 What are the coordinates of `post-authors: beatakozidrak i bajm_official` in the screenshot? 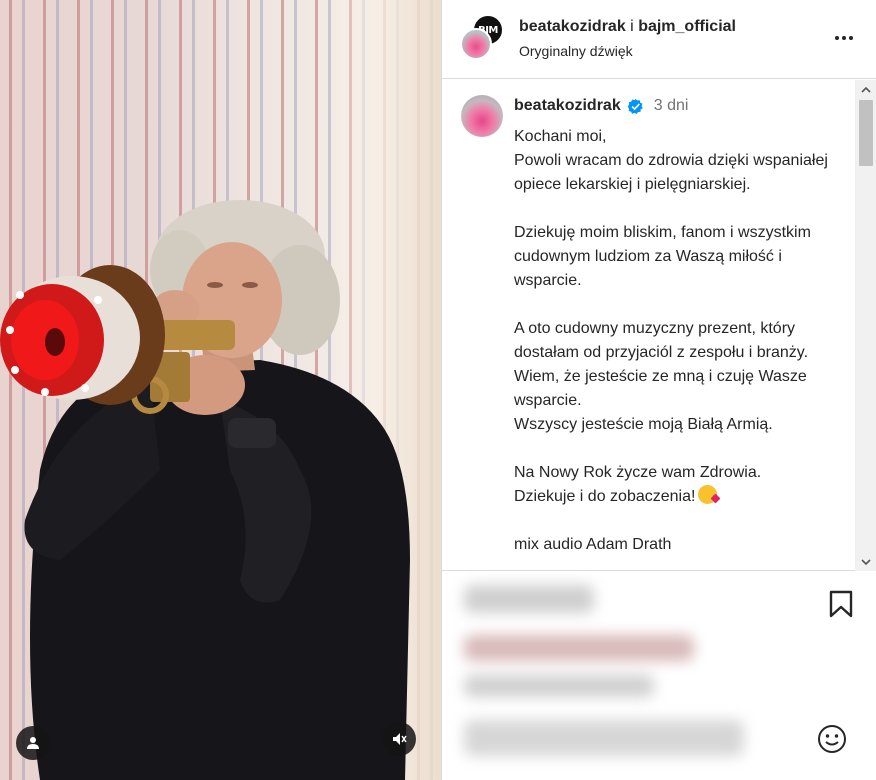 It's located at (627, 27).